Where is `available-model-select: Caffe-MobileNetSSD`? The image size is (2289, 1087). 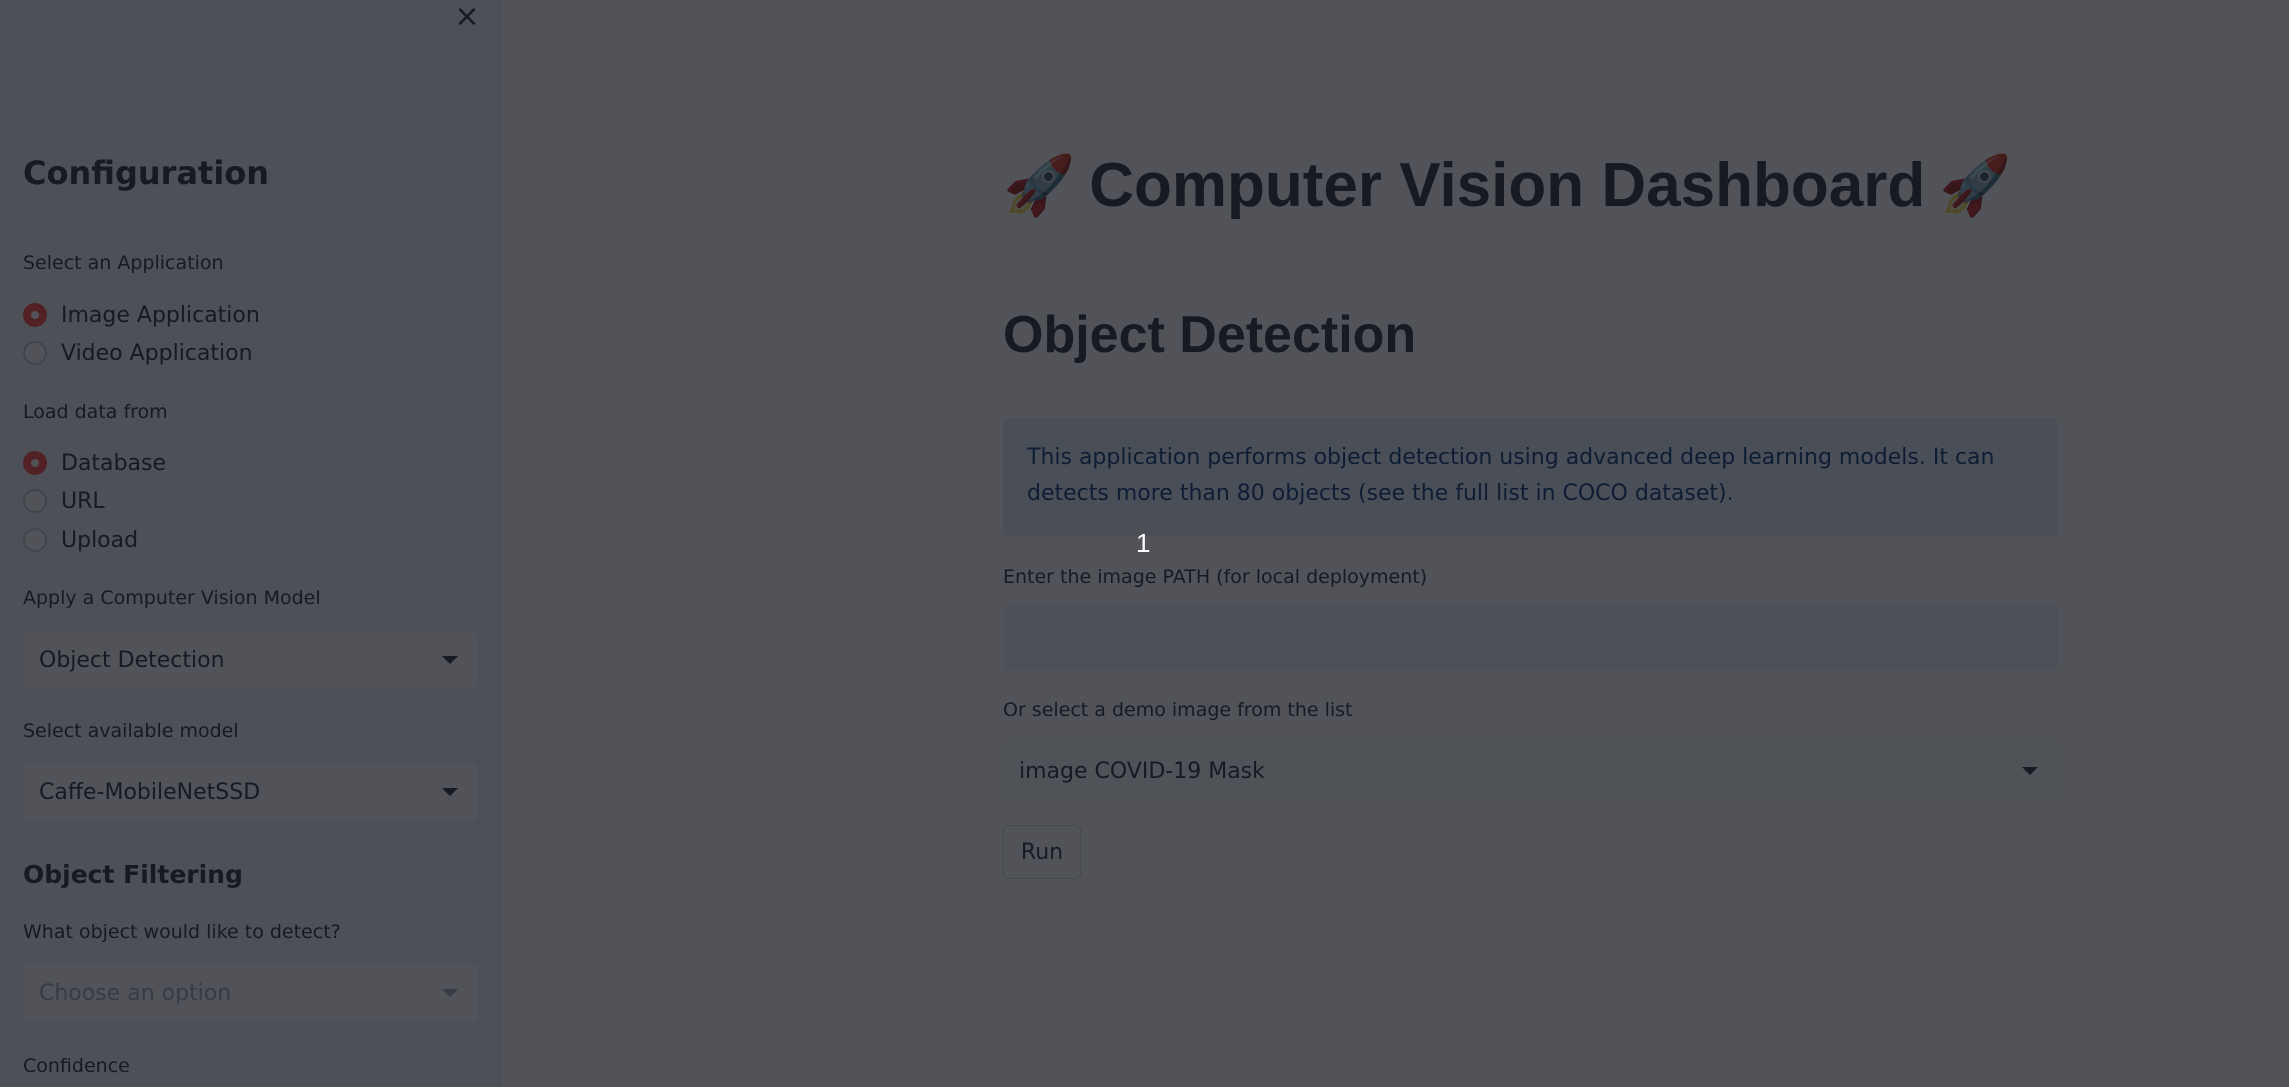 available-model-select: Caffe-MobileNetSSD is located at coordinates (250, 792).